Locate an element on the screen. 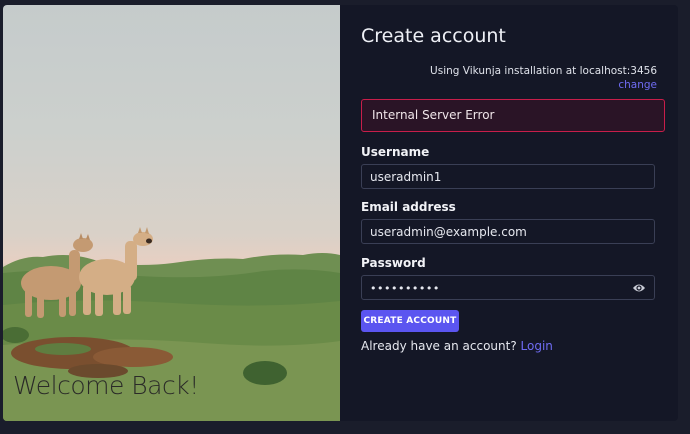 The height and width of the screenshot is (434, 690). login-link: Login is located at coordinates (537, 346).